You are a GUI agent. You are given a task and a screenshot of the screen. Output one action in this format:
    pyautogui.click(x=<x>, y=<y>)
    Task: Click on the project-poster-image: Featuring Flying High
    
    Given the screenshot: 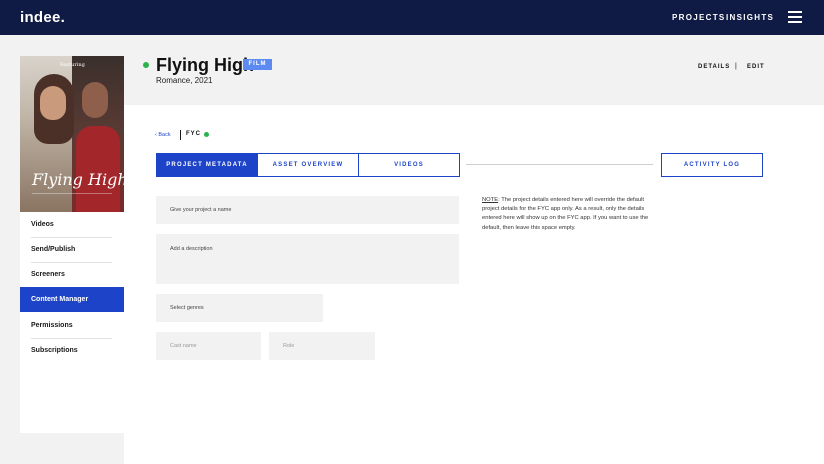 What is the action you would take?
    pyautogui.click(x=72, y=134)
    